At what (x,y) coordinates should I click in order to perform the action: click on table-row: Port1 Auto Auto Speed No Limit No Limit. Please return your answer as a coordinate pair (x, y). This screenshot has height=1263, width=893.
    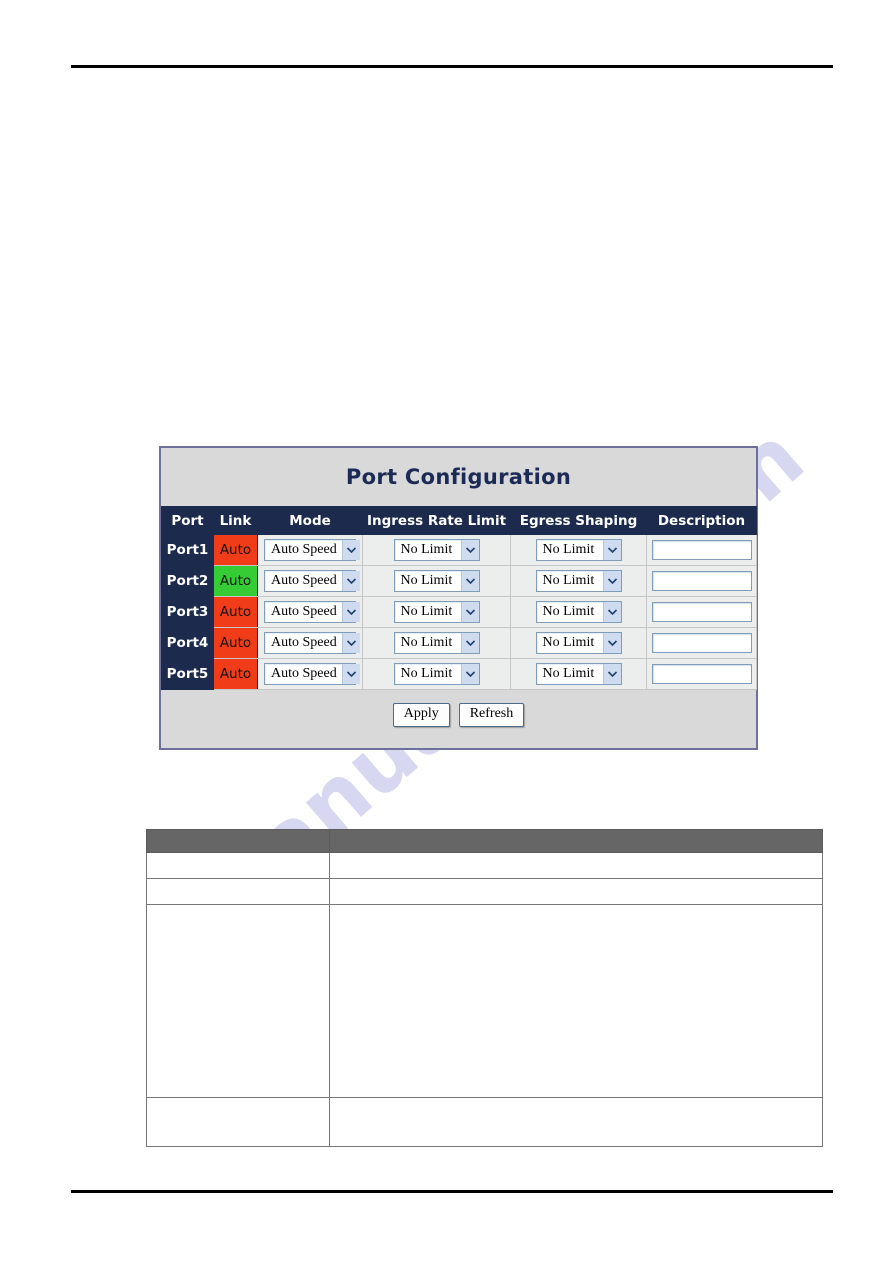
    Looking at the image, I should click on (459, 550).